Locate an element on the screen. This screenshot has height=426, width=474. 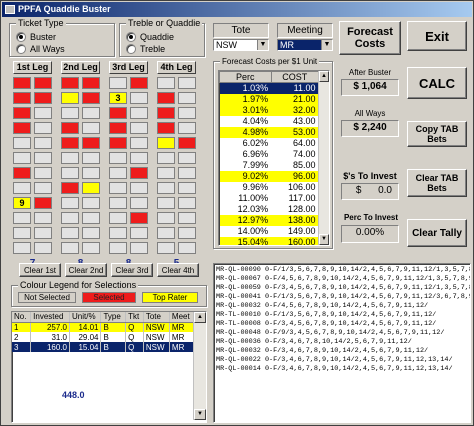
forecast-scroll-up-icon: ▲ is located at coordinates (324, 76).